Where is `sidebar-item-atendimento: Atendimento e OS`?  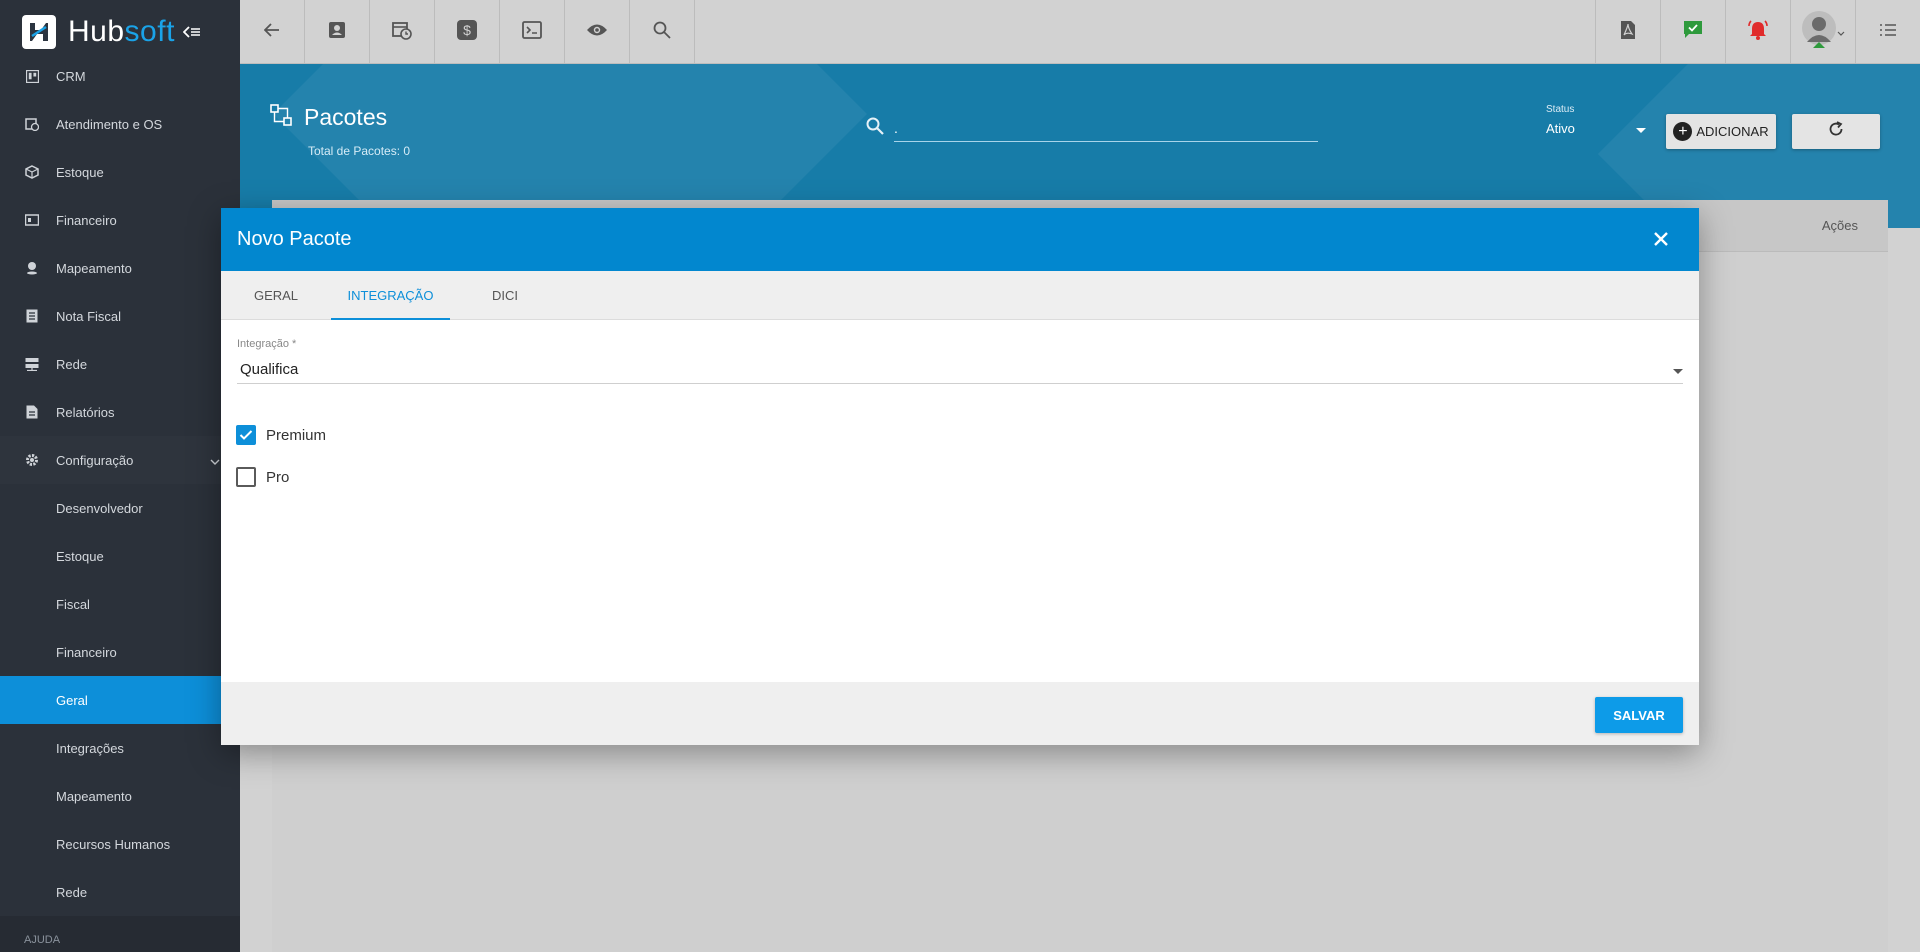
sidebar-item-atendimento: Atendimento e OS is located at coordinates (120, 124).